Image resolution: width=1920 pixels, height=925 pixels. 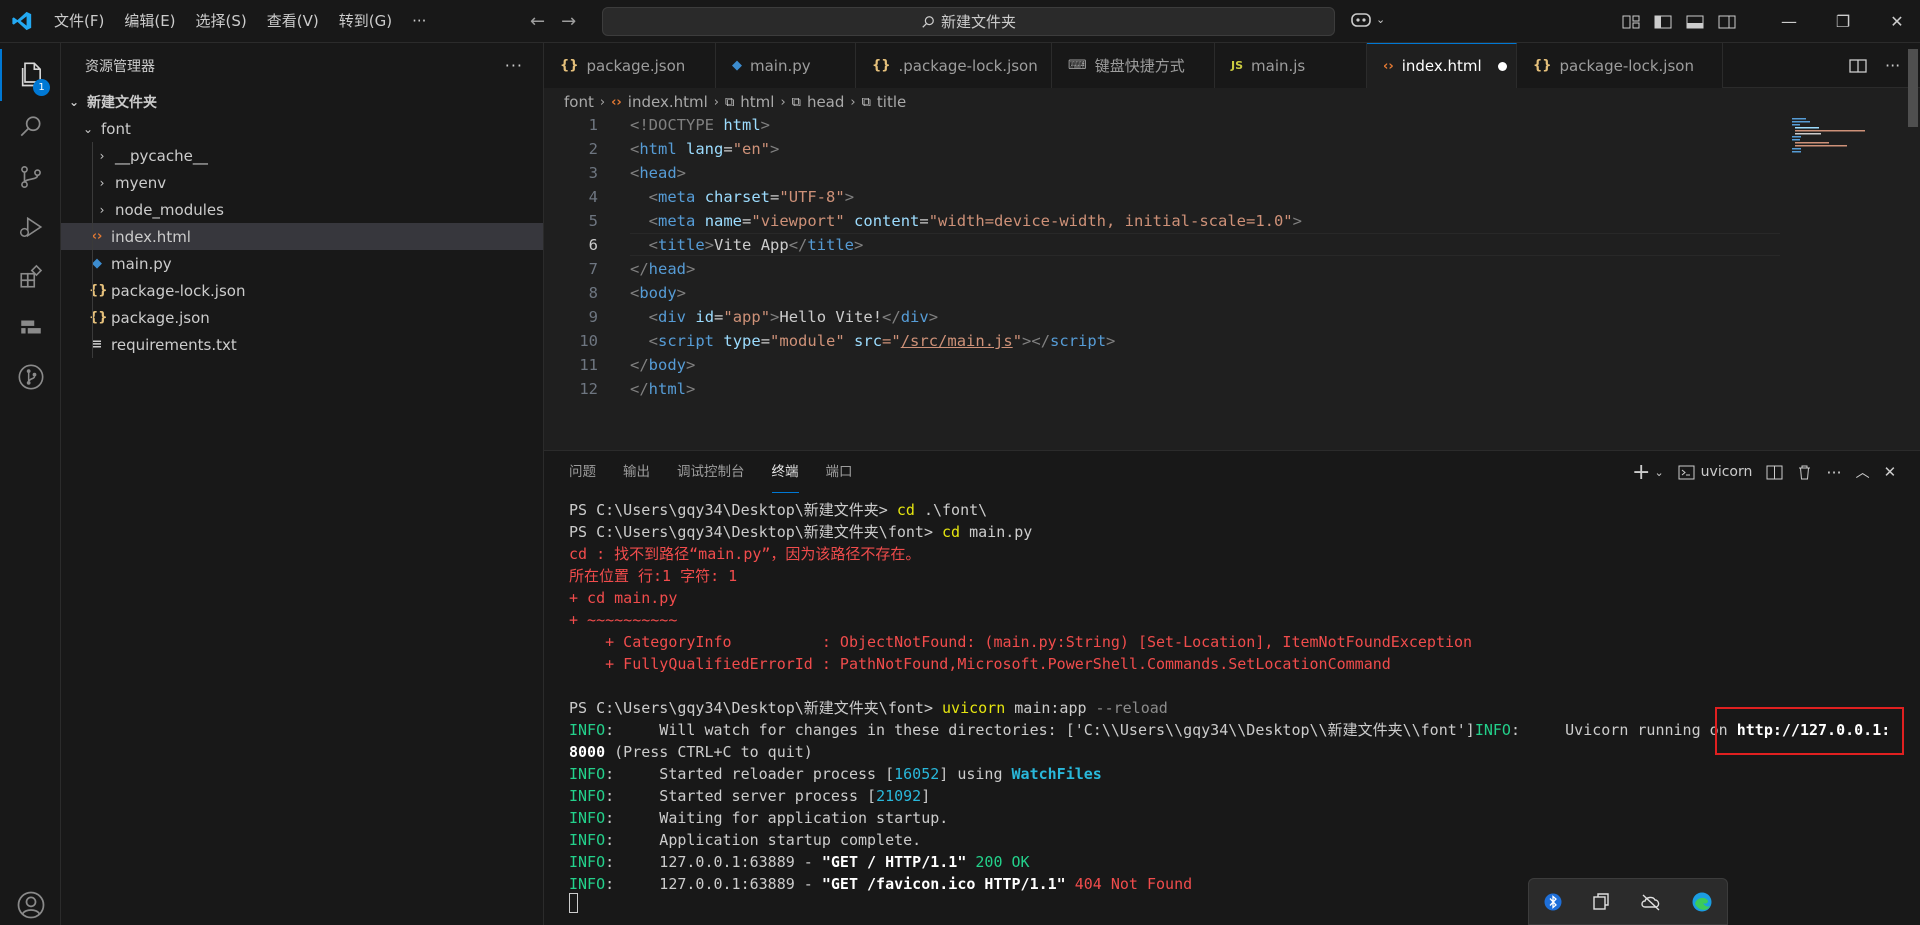 What do you see at coordinates (302, 182) in the screenshot?
I see `tree-item-myenv: › myenv` at bounding box center [302, 182].